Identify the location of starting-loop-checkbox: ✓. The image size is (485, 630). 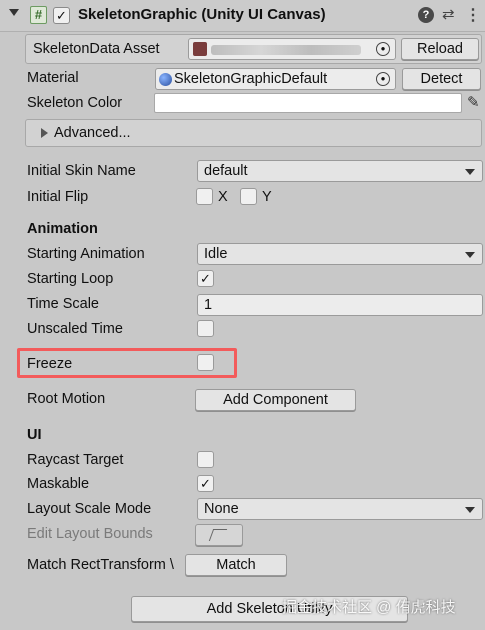
(205, 278).